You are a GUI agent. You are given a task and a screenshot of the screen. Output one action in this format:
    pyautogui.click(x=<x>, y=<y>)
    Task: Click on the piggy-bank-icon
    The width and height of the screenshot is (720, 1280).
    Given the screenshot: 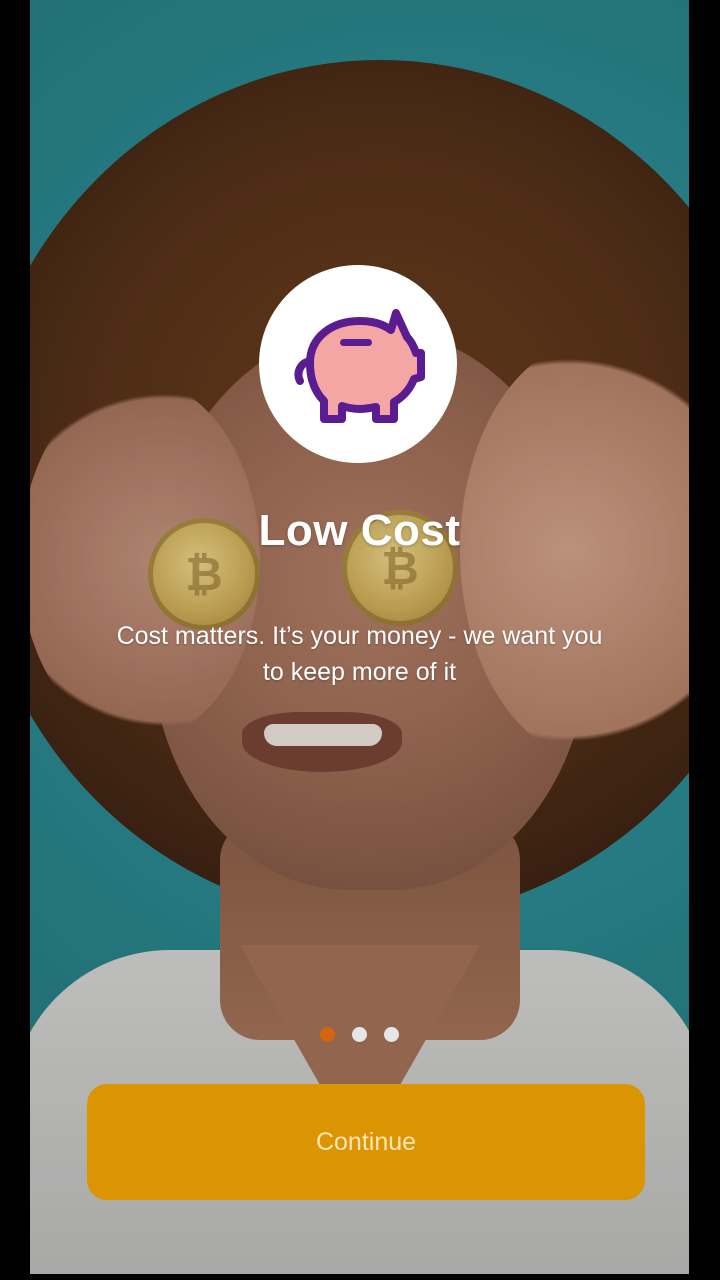 What is the action you would take?
    pyautogui.click(x=359, y=366)
    